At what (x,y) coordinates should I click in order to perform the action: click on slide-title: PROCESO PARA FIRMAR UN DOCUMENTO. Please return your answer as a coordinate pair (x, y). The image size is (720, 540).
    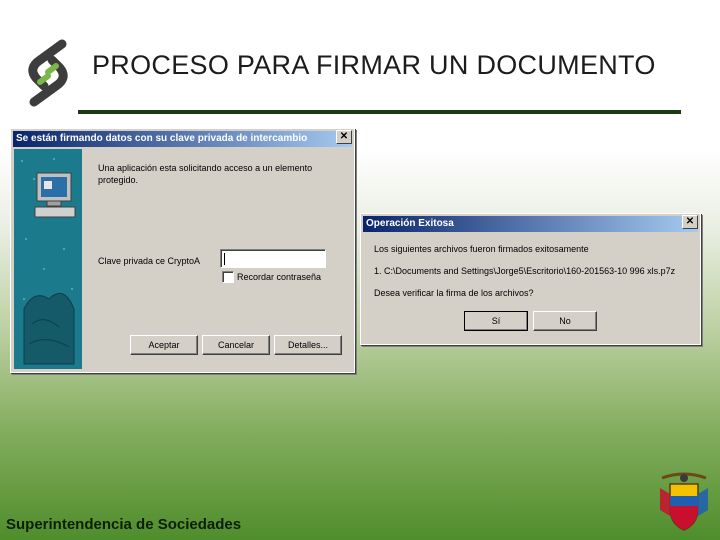
    Looking at the image, I should click on (374, 65).